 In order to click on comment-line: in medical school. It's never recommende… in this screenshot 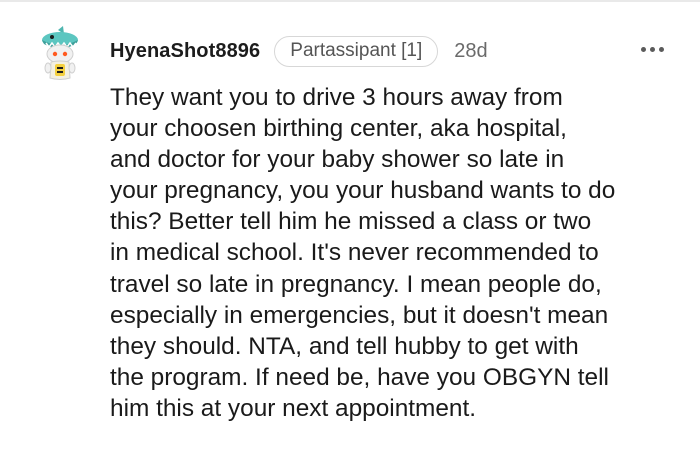, I will do `click(354, 253)`.